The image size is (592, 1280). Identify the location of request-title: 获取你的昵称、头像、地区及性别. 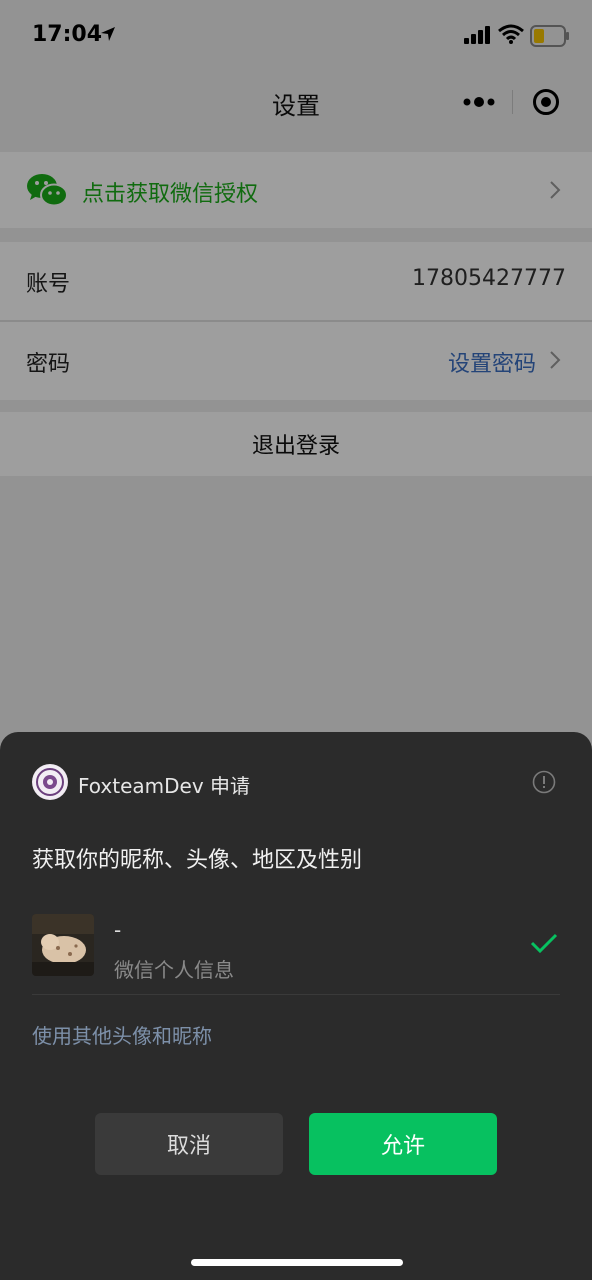
(197, 860).